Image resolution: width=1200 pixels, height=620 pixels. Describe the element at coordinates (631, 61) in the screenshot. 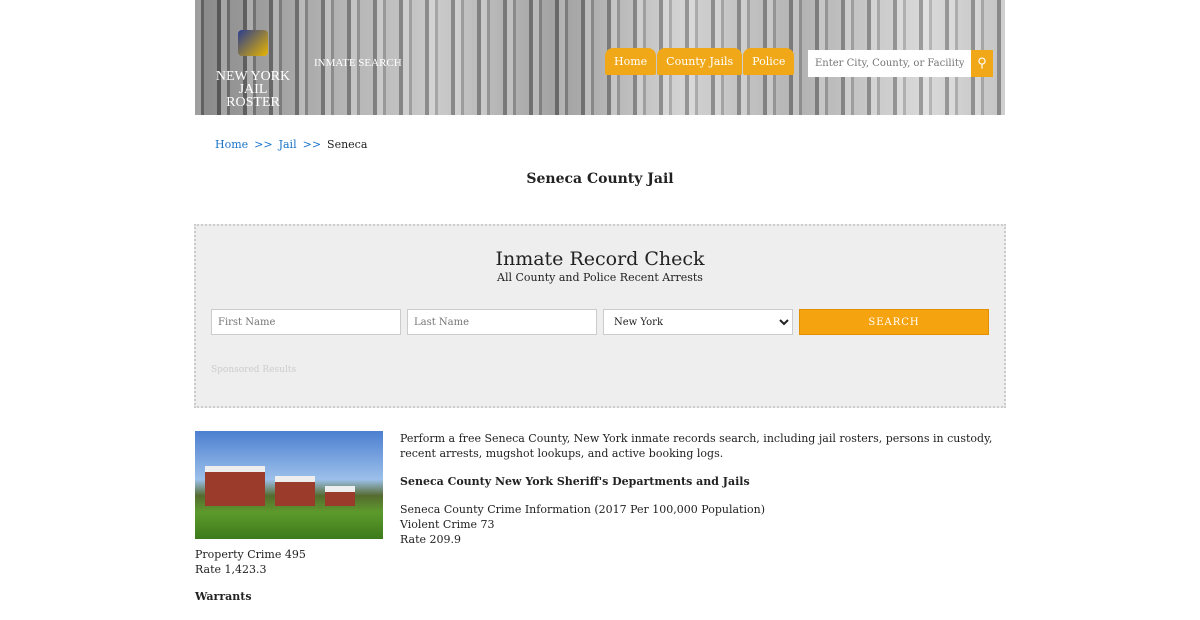

I see `nav-home: Home` at that location.